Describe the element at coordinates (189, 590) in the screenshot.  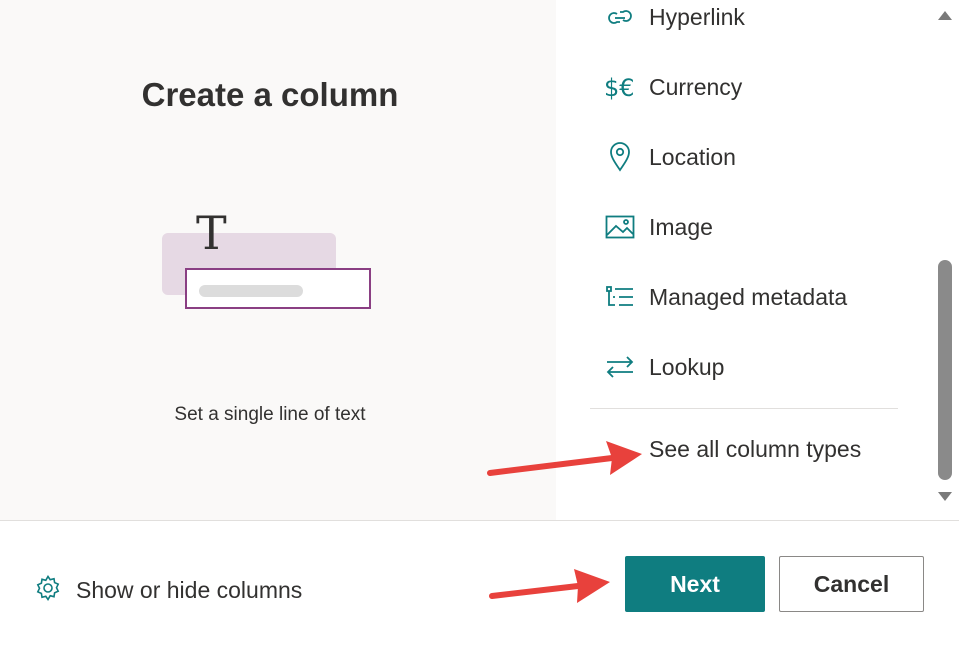
I see `show-hide-columns-label: Show or hide columns` at that location.